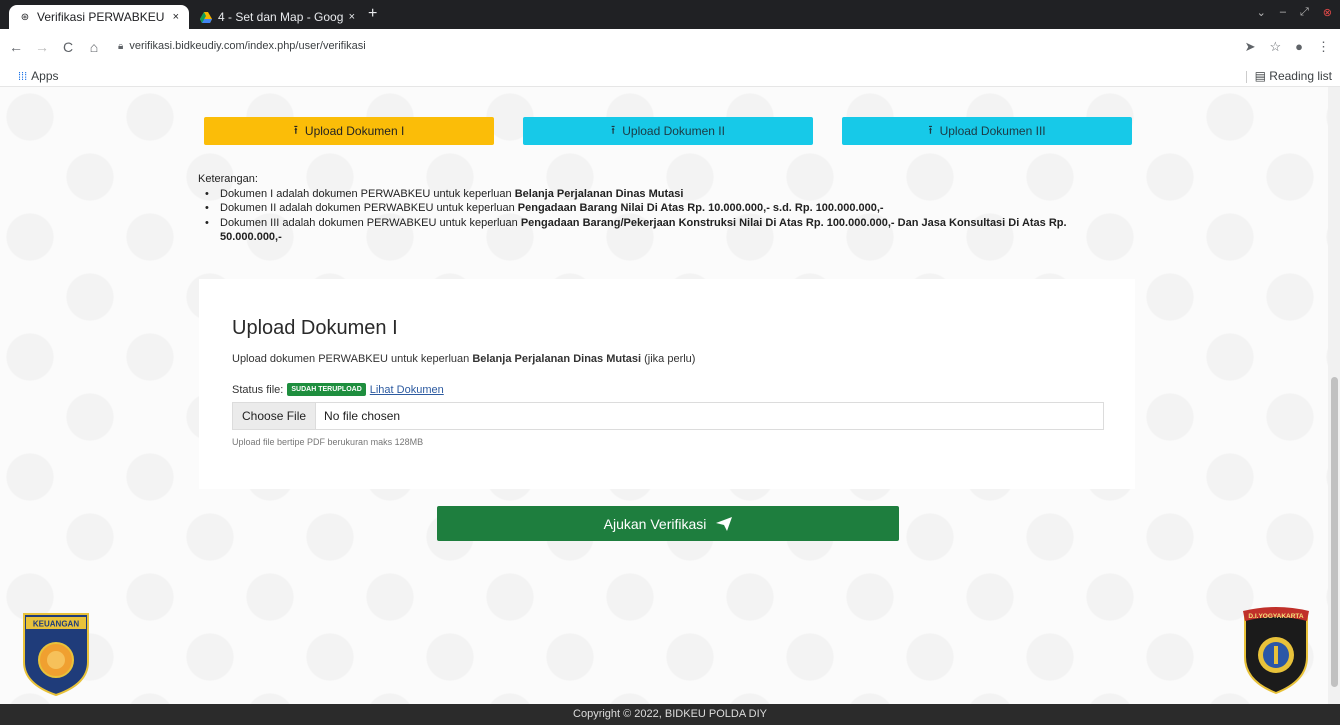 The image size is (1340, 725). I want to click on desc-text: Upload dokumen PERWABKEU untuk keperluan, so click(352, 359).